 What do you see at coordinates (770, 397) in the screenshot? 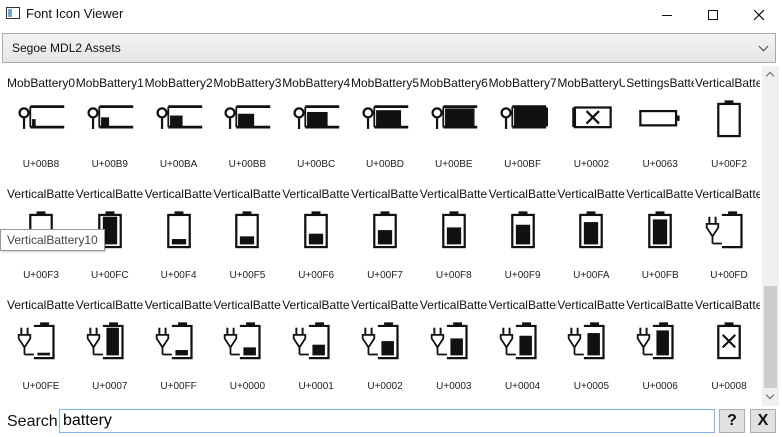
I see `scroll-down-arrow` at bounding box center [770, 397].